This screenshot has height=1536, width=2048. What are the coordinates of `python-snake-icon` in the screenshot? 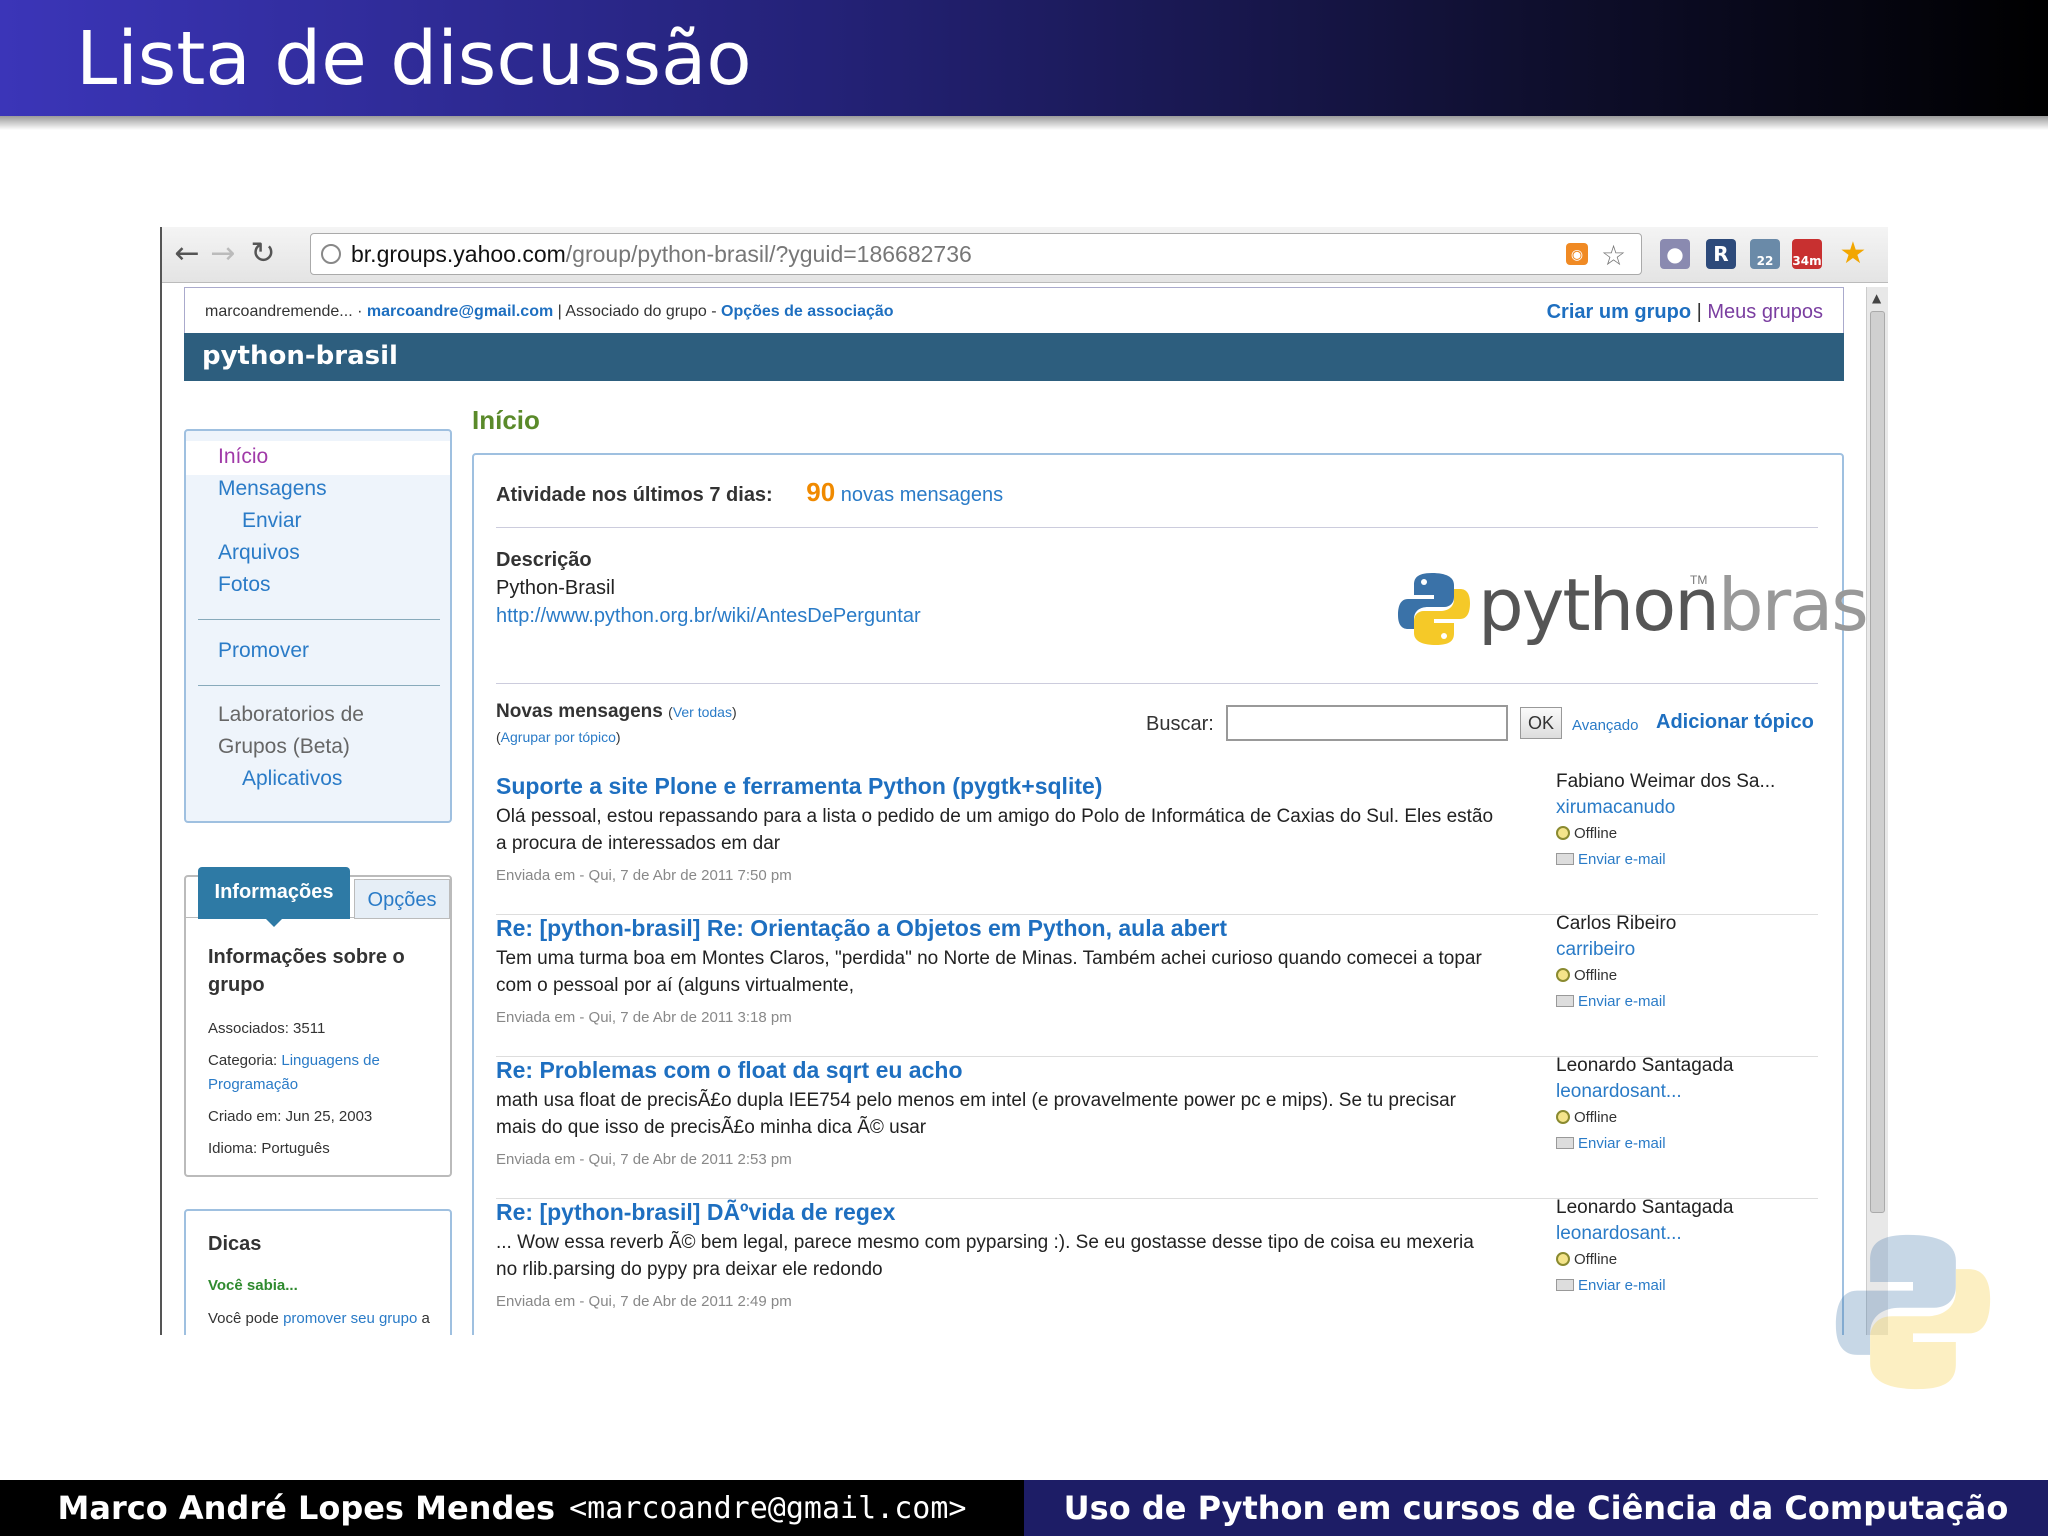 It's located at (1434, 609).